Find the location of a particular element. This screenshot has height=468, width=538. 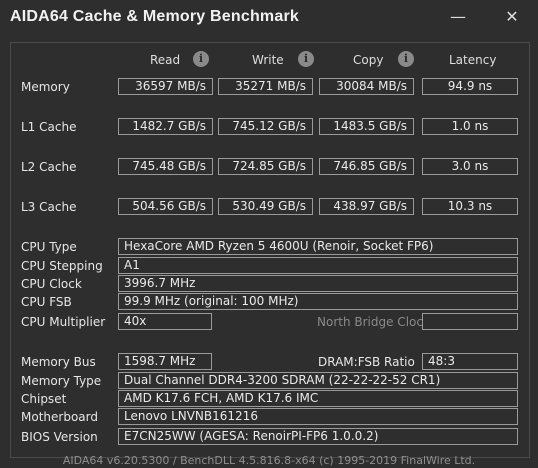

window-title: AIDA64 Cache & Memory Benchmark is located at coordinates (154, 16).